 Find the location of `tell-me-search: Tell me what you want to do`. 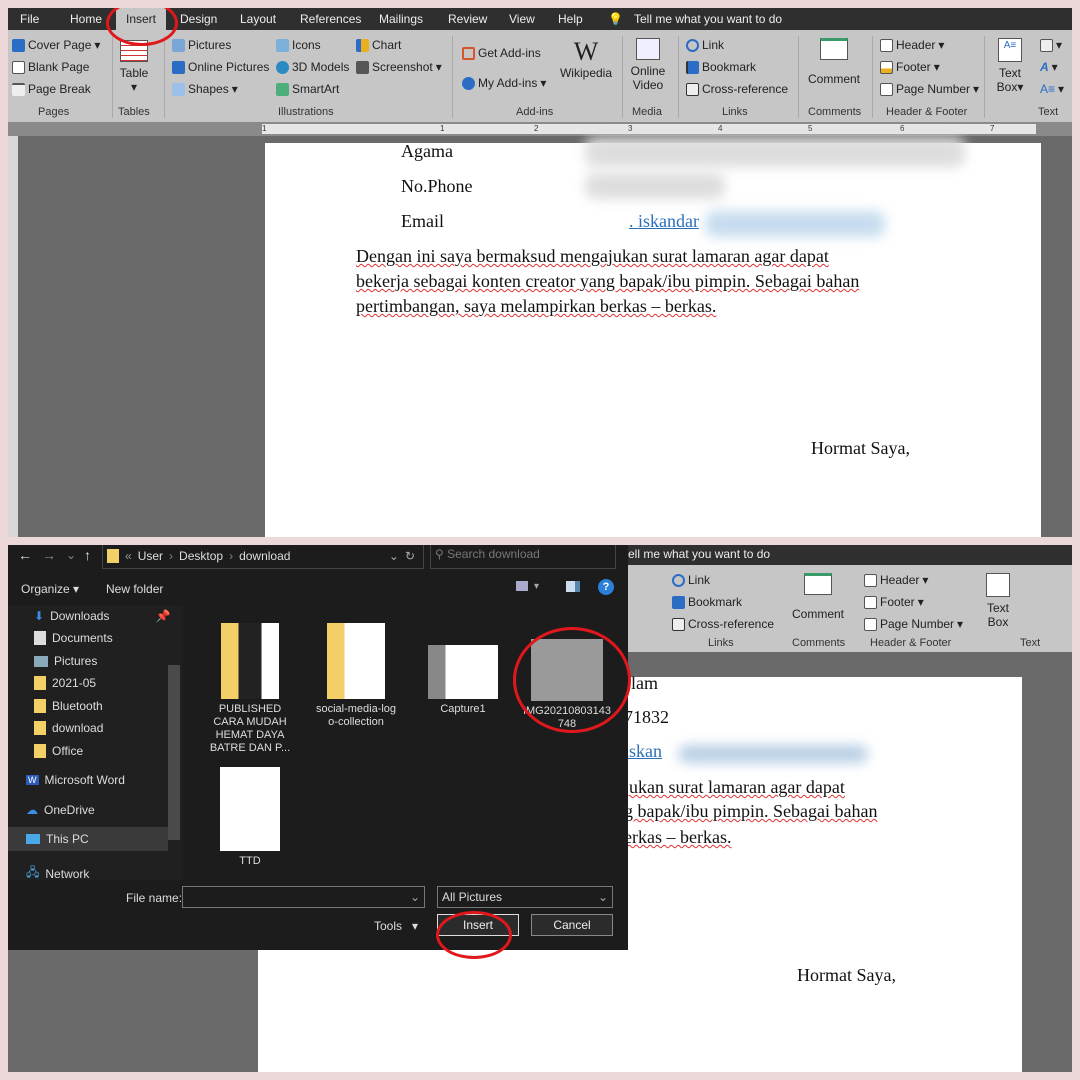

tell-me-search: Tell me what you want to do is located at coordinates (708, 19).